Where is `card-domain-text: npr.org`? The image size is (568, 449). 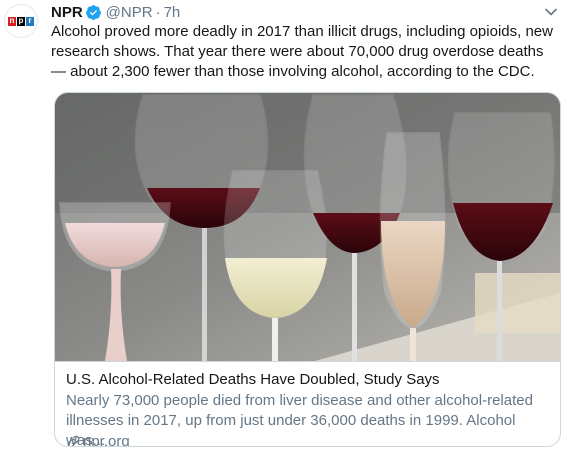
card-domain-text: npr.org is located at coordinates (106, 439).